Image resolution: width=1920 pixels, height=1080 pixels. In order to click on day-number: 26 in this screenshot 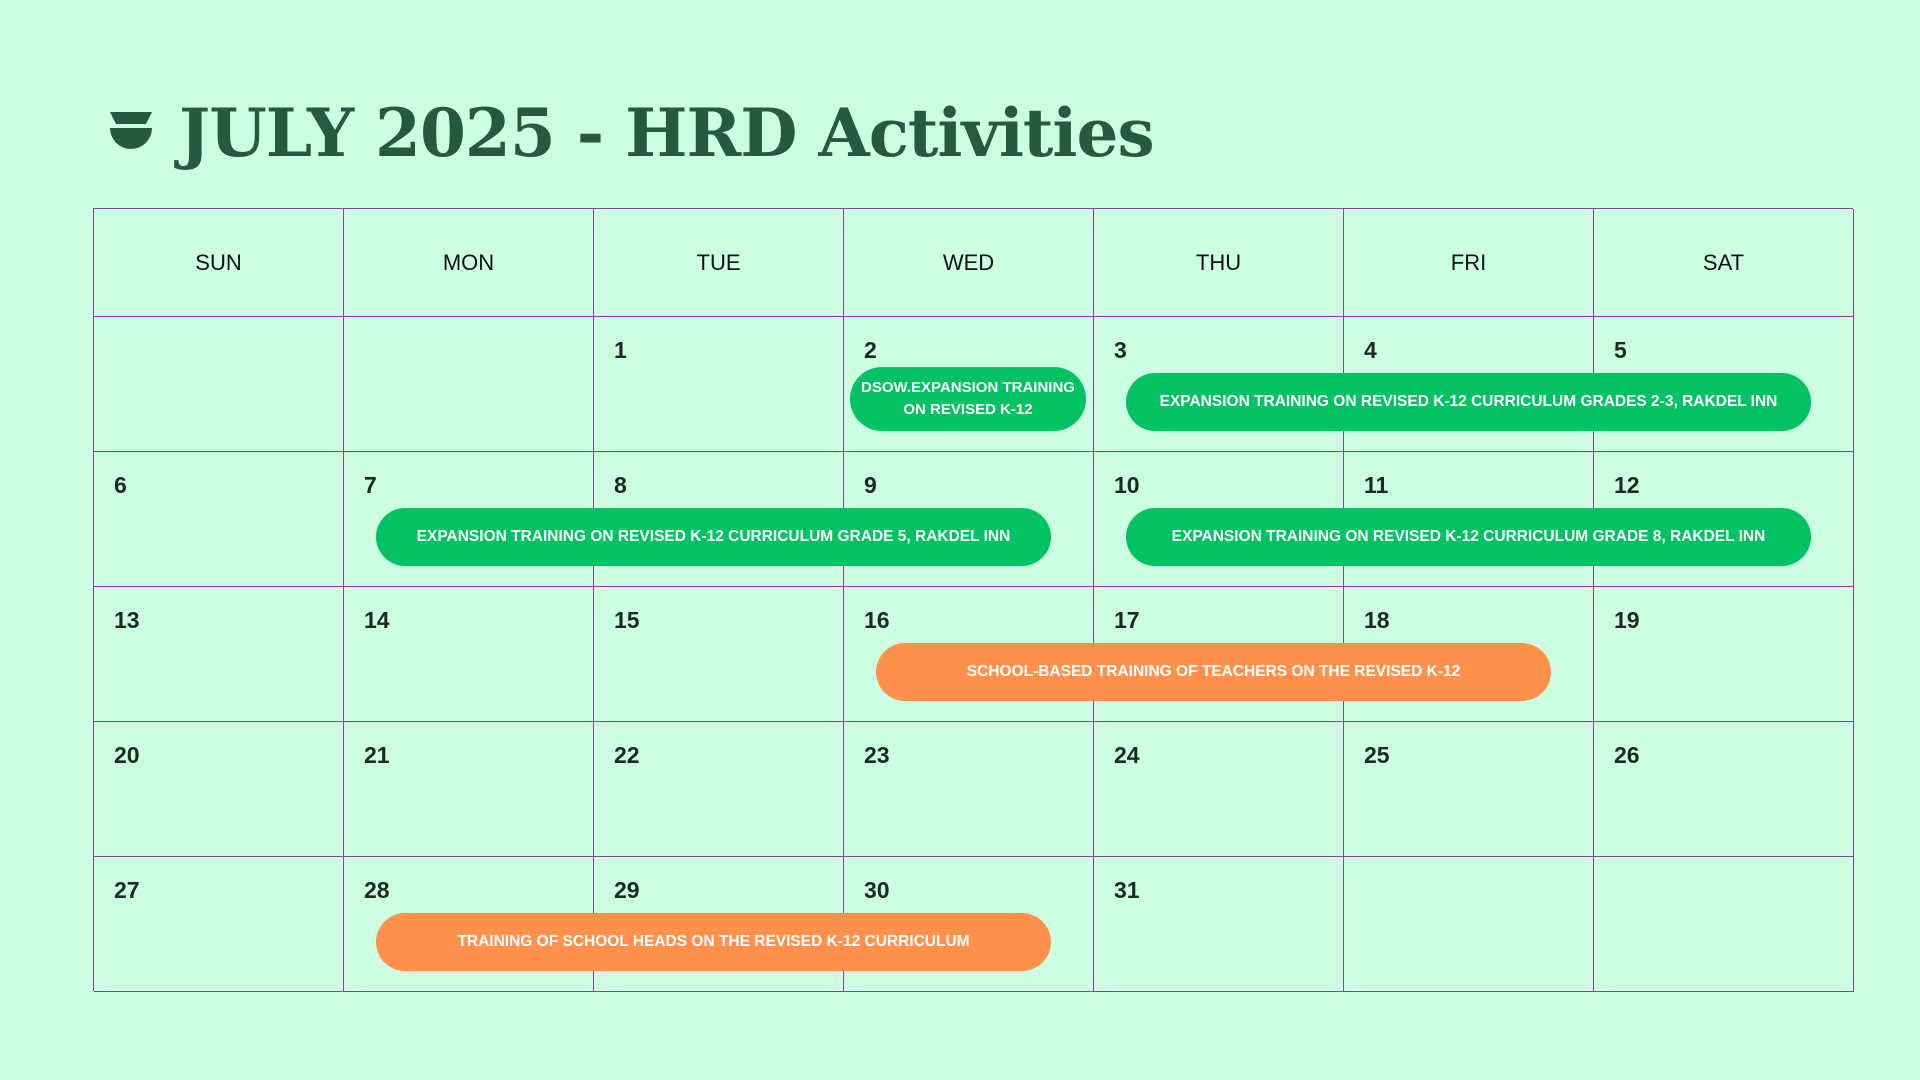, I will do `click(1627, 755)`.